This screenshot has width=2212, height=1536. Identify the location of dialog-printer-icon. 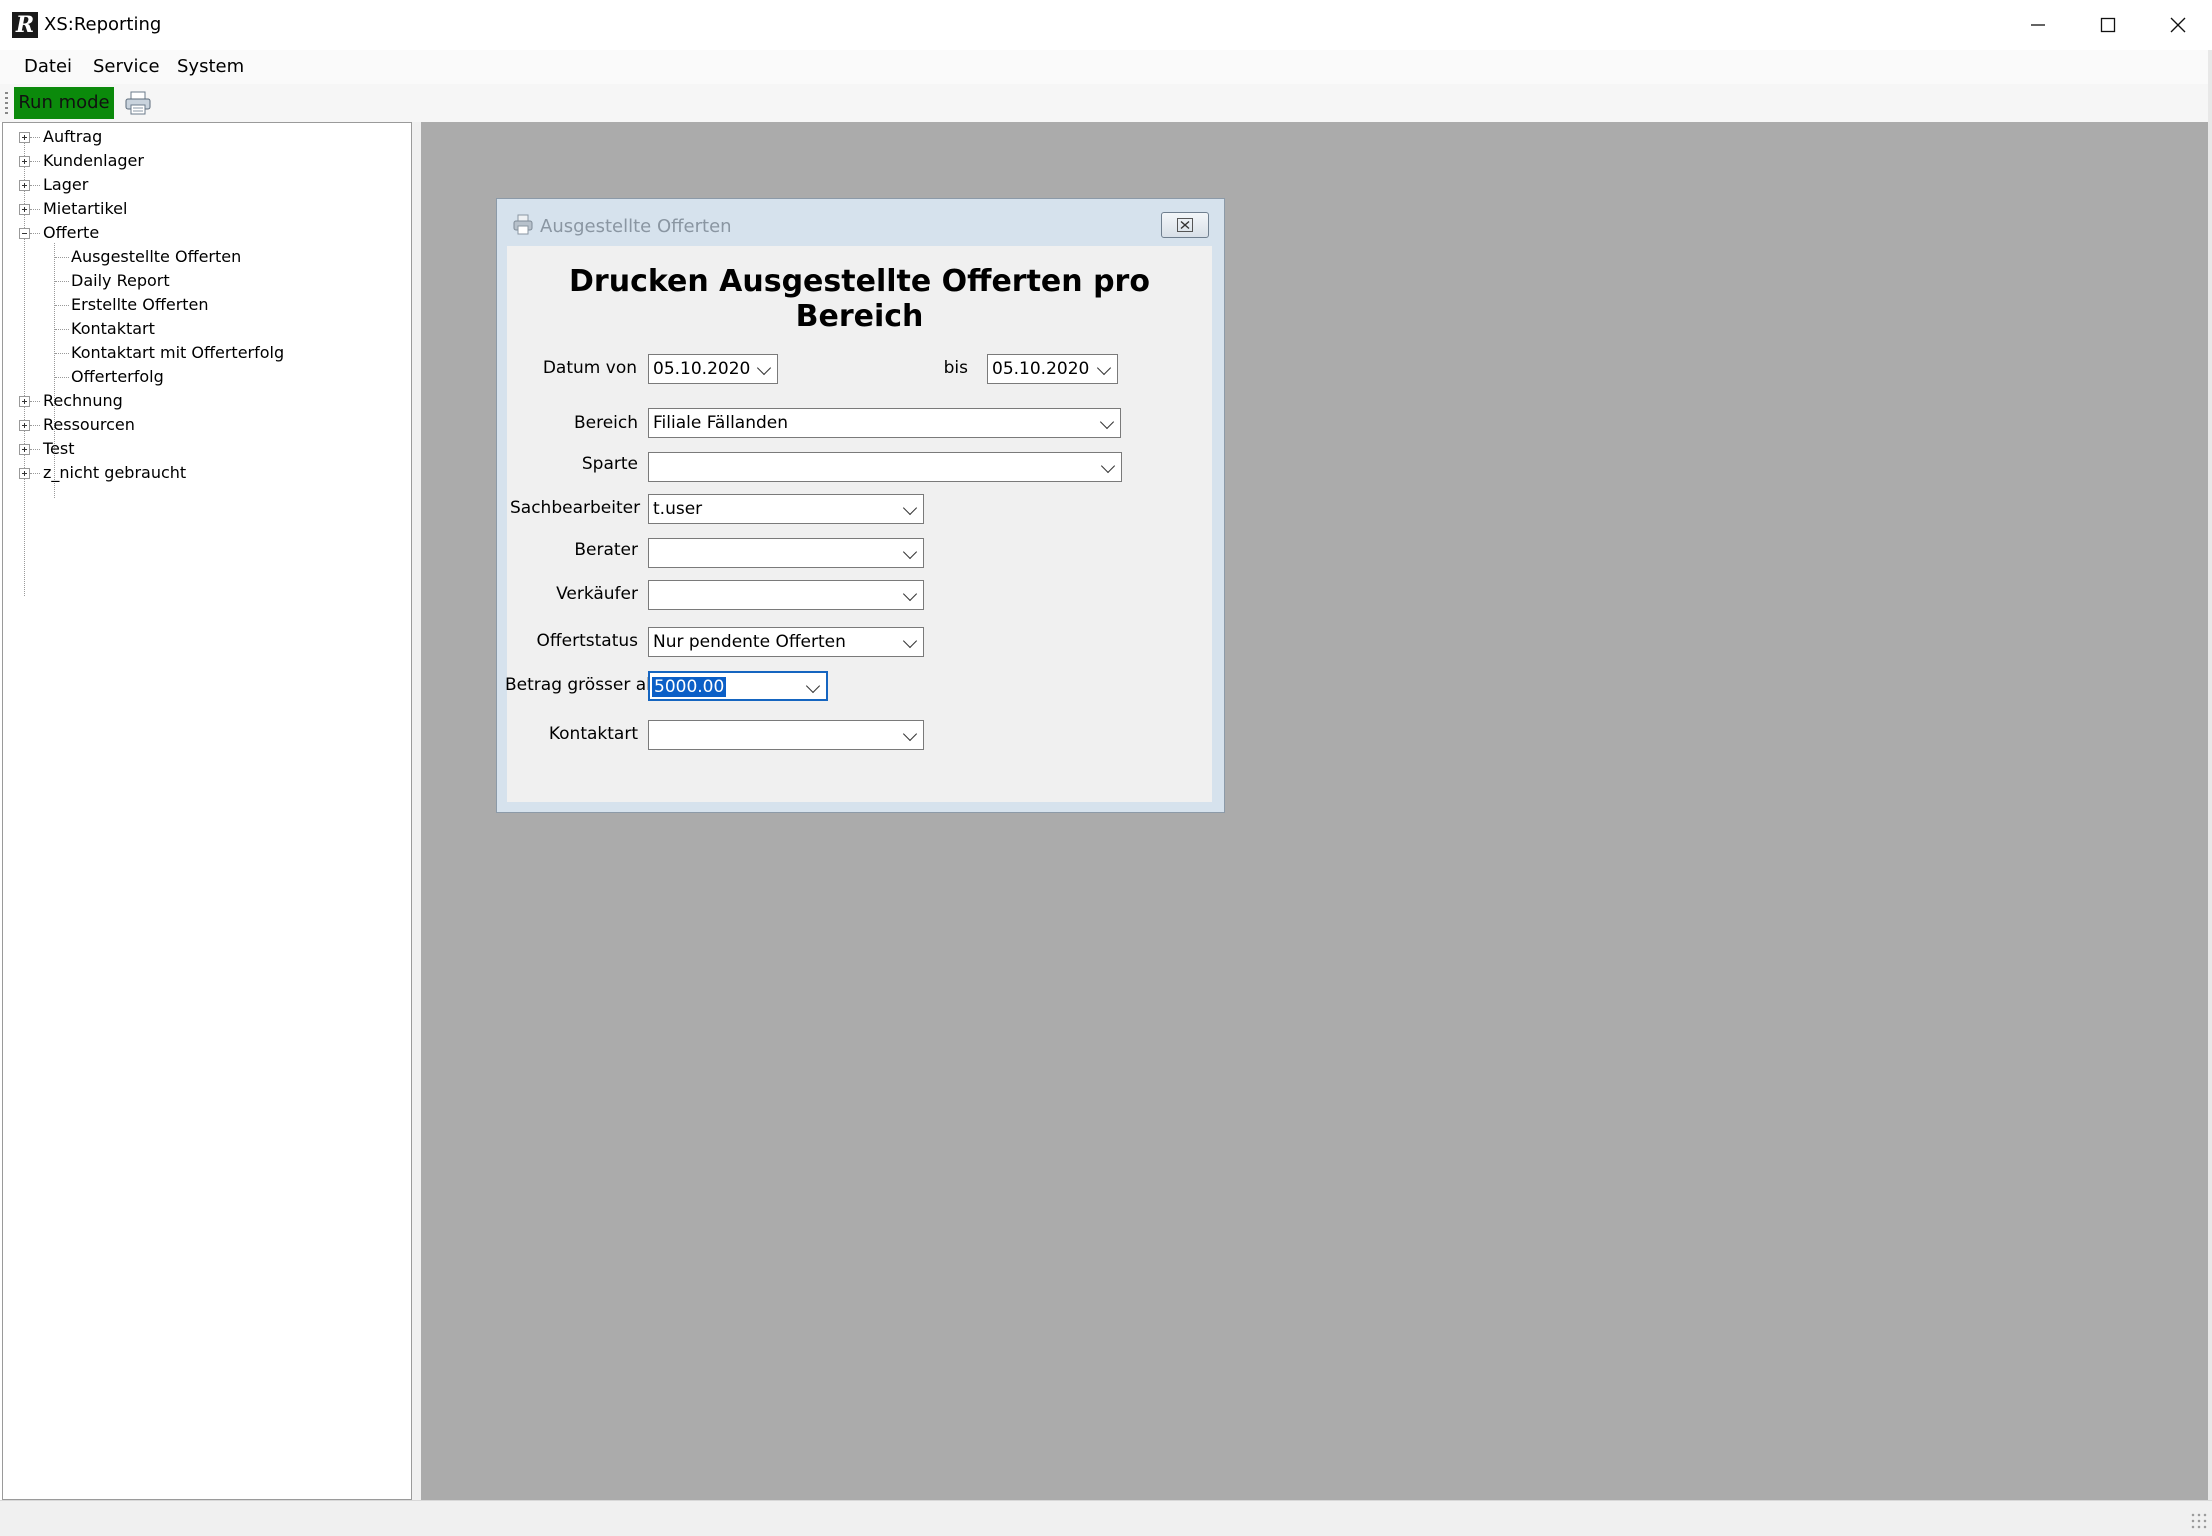
(523, 225).